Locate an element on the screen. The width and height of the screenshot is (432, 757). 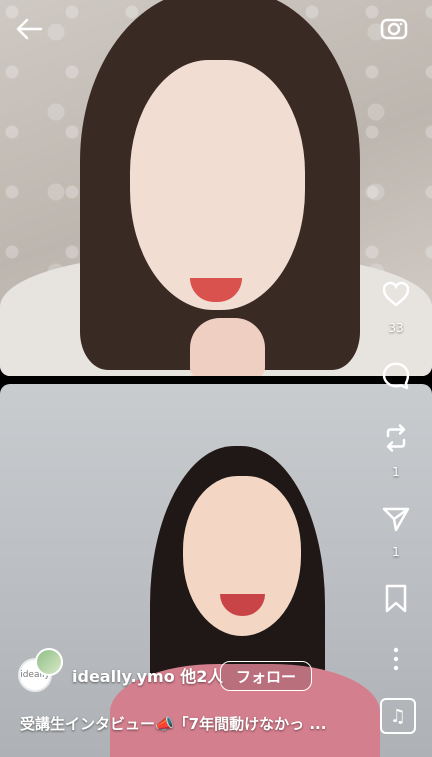
send-icon is located at coordinates (396, 518).